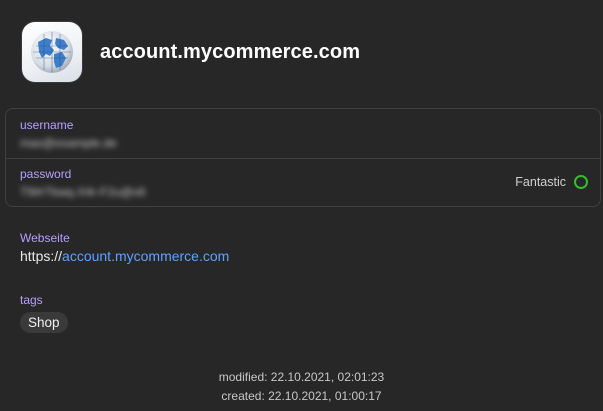  I want to click on strength-ring-icon, so click(581, 182).